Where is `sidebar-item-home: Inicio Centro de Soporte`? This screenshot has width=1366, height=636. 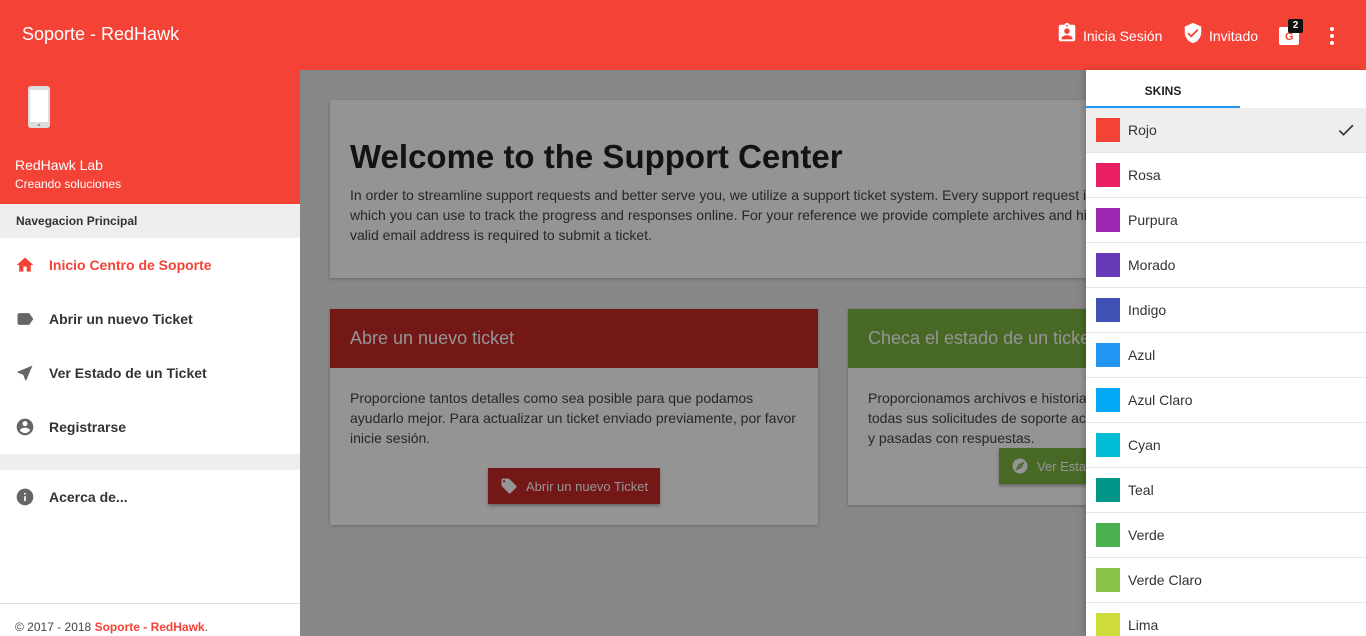 sidebar-item-home: Inicio Centro de Soporte is located at coordinates (150, 265).